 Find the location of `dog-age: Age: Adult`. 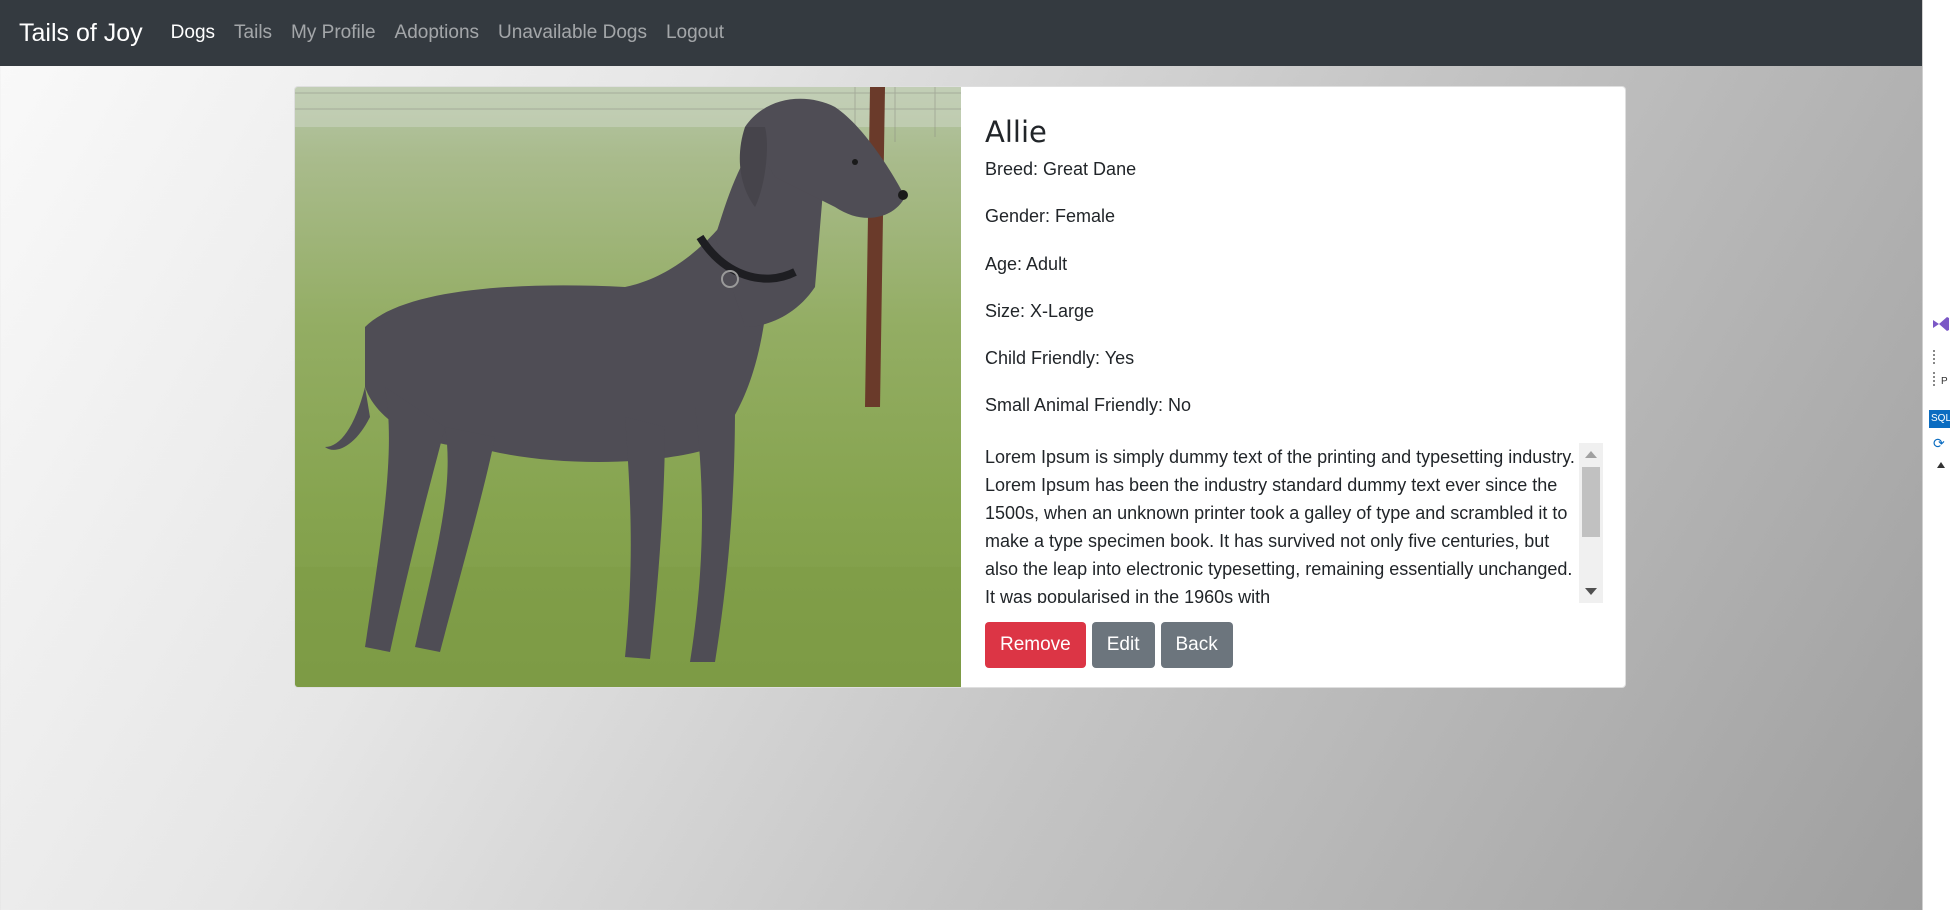

dog-age: Age: Adult is located at coordinates (1026, 263).